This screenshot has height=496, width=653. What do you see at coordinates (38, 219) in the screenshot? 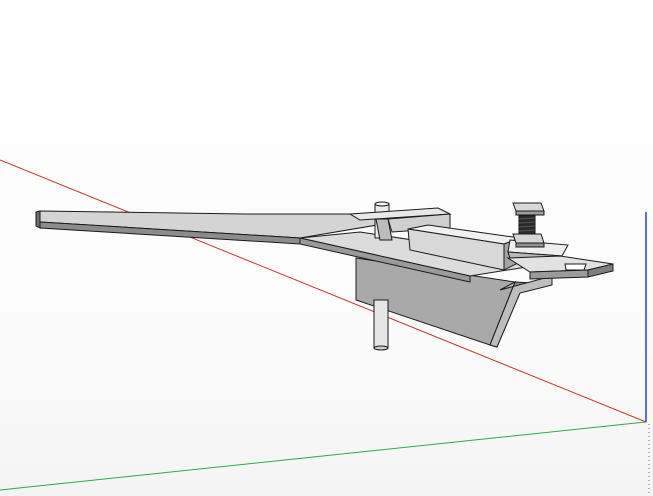
I see `lever-arm-end` at bounding box center [38, 219].